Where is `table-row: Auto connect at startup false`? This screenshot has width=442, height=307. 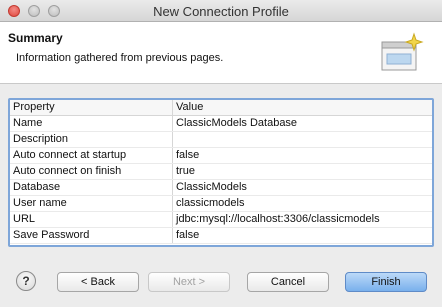 table-row: Auto connect at startup false is located at coordinates (221, 156).